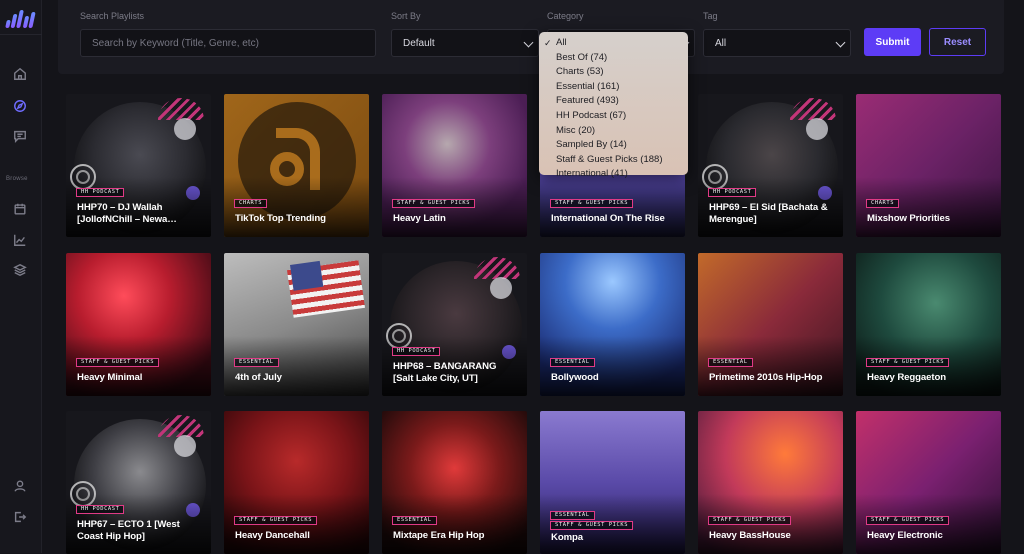 The width and height of the screenshot is (1024, 554). Describe the element at coordinates (576, 130) in the screenshot. I see `option-label: Misc (20)` at that location.